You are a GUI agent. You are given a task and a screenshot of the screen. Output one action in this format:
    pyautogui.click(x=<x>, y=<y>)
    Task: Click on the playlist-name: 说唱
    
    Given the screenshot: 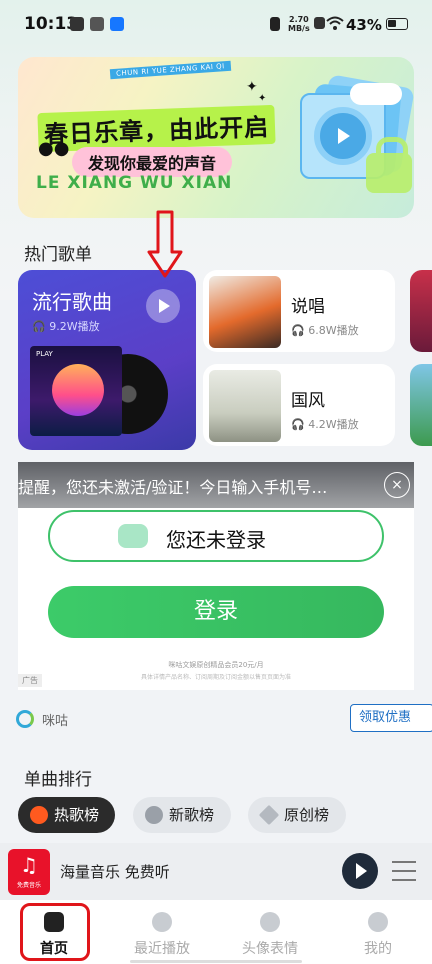 What is the action you would take?
    pyautogui.click(x=308, y=307)
    